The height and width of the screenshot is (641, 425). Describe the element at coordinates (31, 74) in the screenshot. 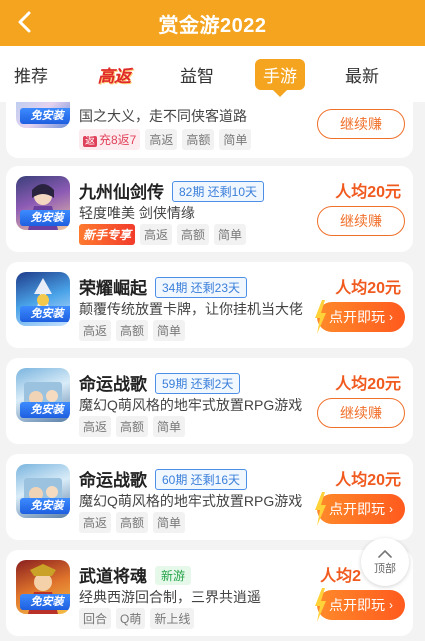

I see `tab-recommend: 推荐` at that location.